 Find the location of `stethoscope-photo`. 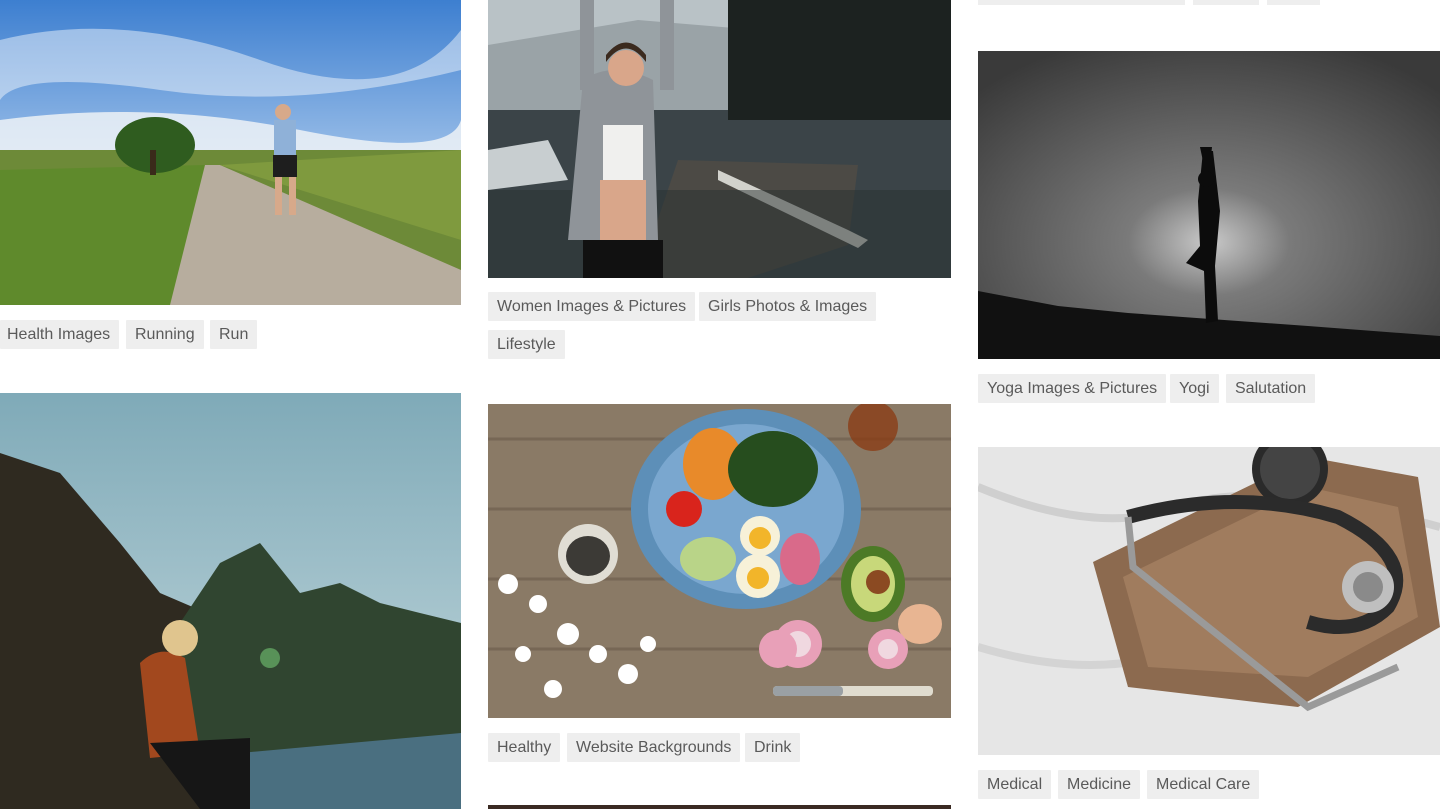

stethoscope-photo is located at coordinates (1209, 601).